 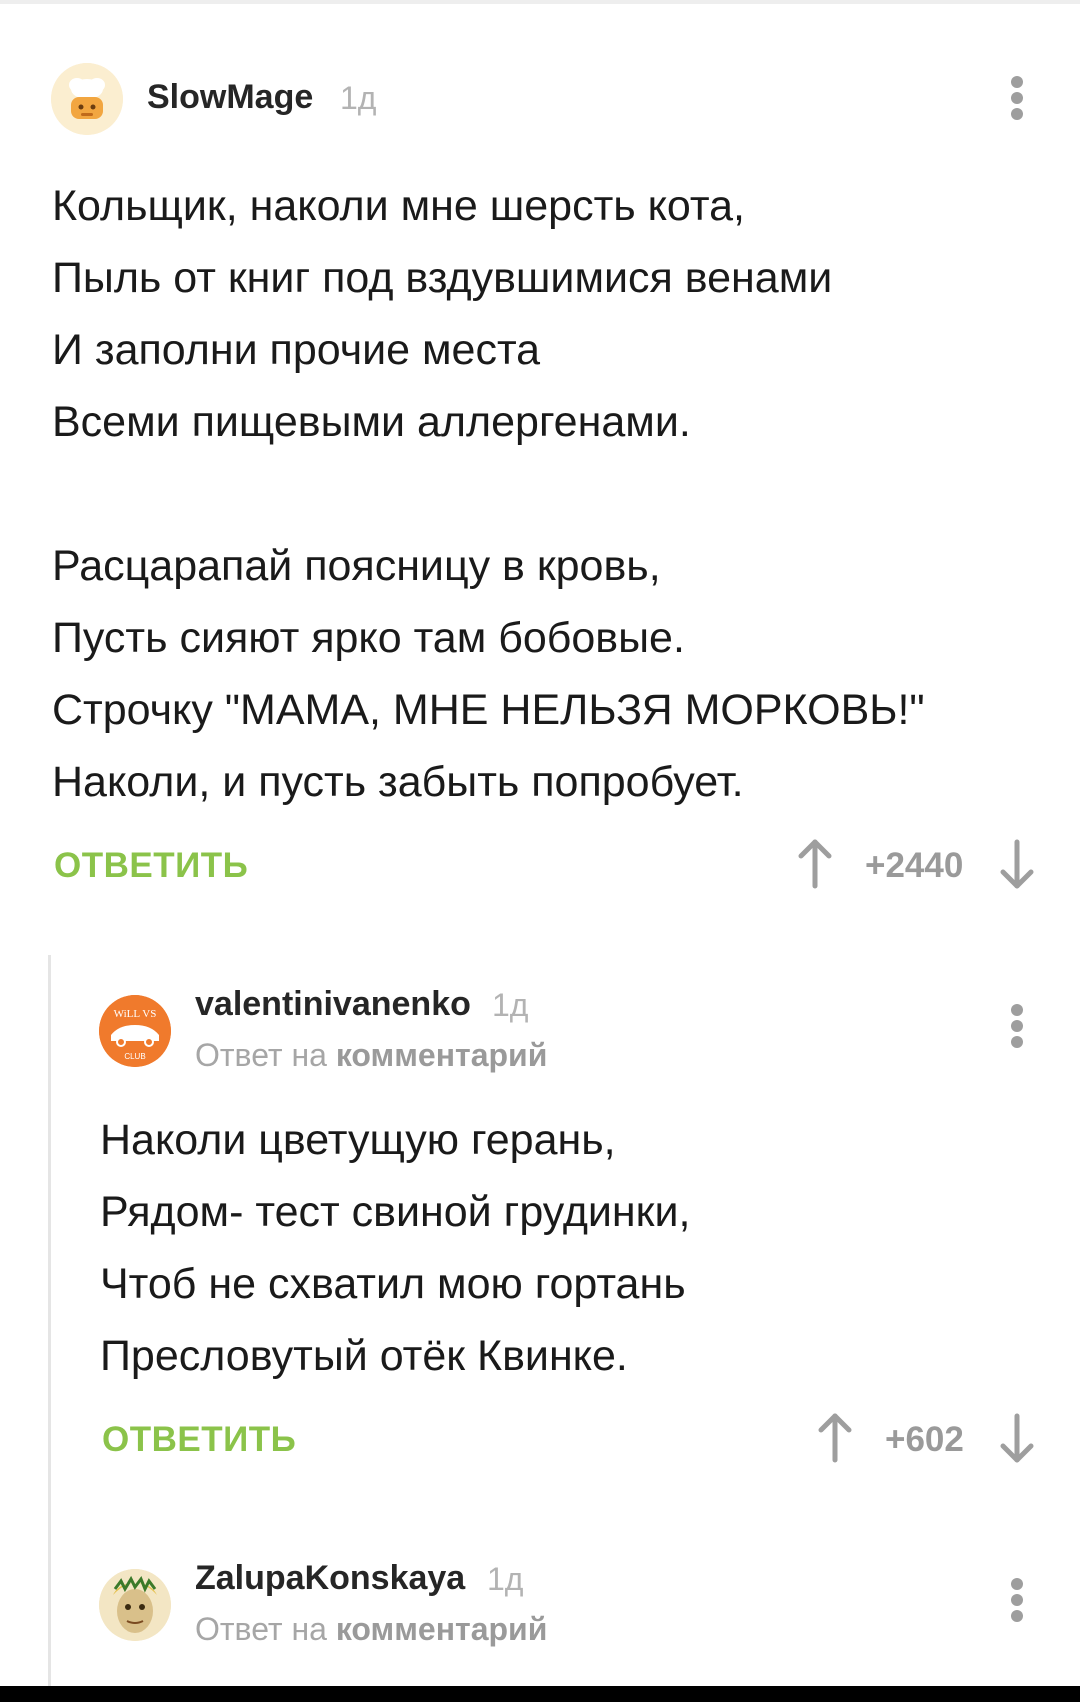 What do you see at coordinates (398, 782) in the screenshot?
I see `comment-line: Наколи, и пусть забыть попробует.` at bounding box center [398, 782].